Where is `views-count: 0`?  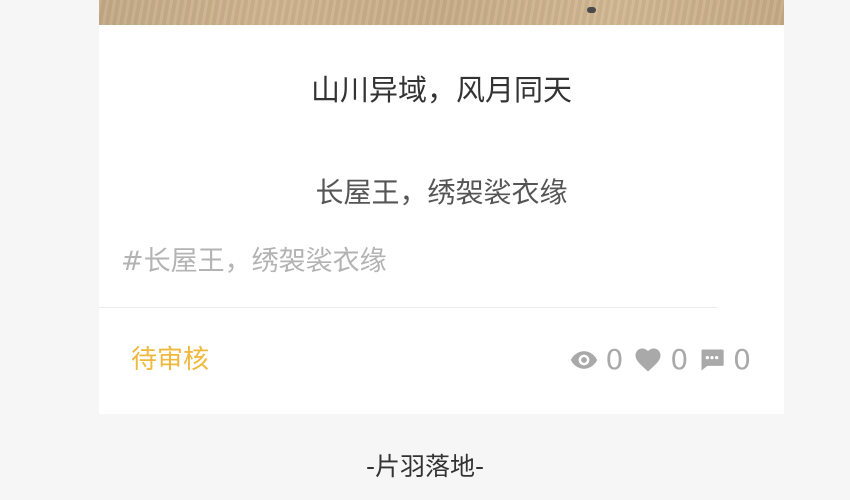 views-count: 0 is located at coordinates (614, 359).